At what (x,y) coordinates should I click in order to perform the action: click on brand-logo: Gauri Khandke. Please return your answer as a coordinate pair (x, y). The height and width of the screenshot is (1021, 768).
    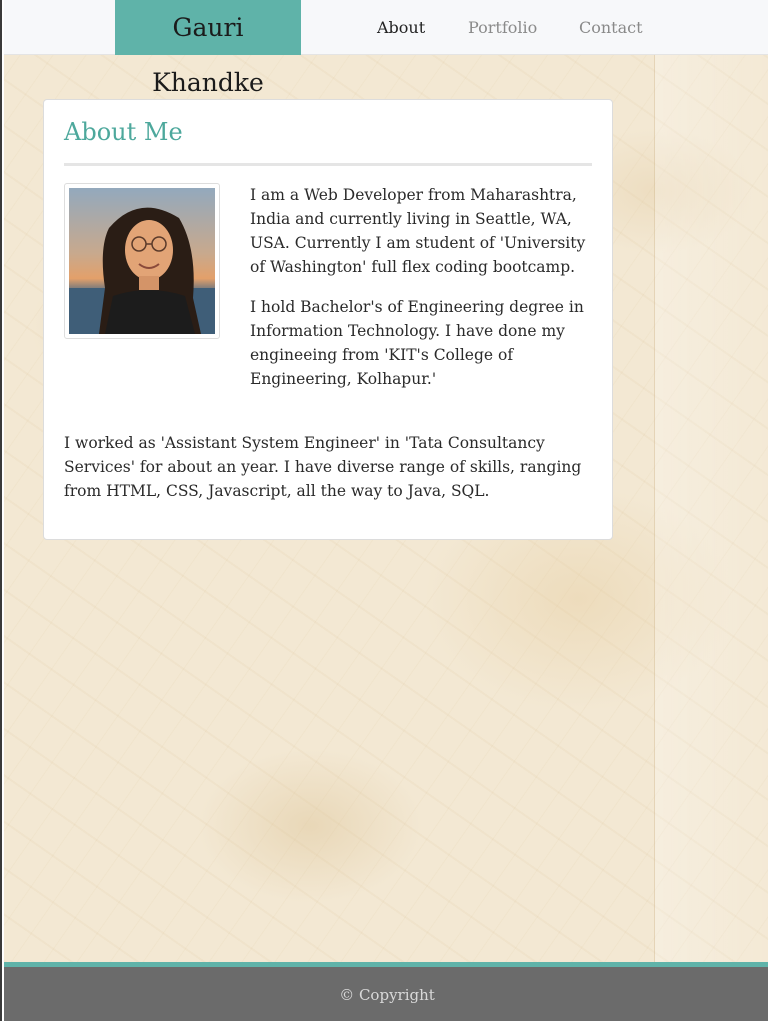
    Looking at the image, I should click on (208, 48).